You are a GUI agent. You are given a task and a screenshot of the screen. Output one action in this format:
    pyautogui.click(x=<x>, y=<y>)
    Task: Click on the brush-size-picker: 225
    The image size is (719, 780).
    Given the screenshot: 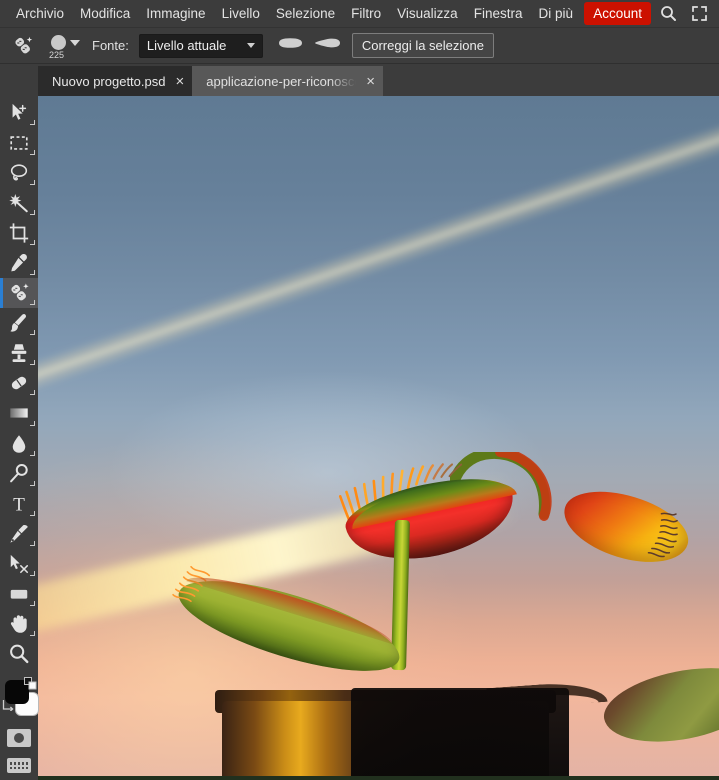 What is the action you would take?
    pyautogui.click(x=65, y=46)
    